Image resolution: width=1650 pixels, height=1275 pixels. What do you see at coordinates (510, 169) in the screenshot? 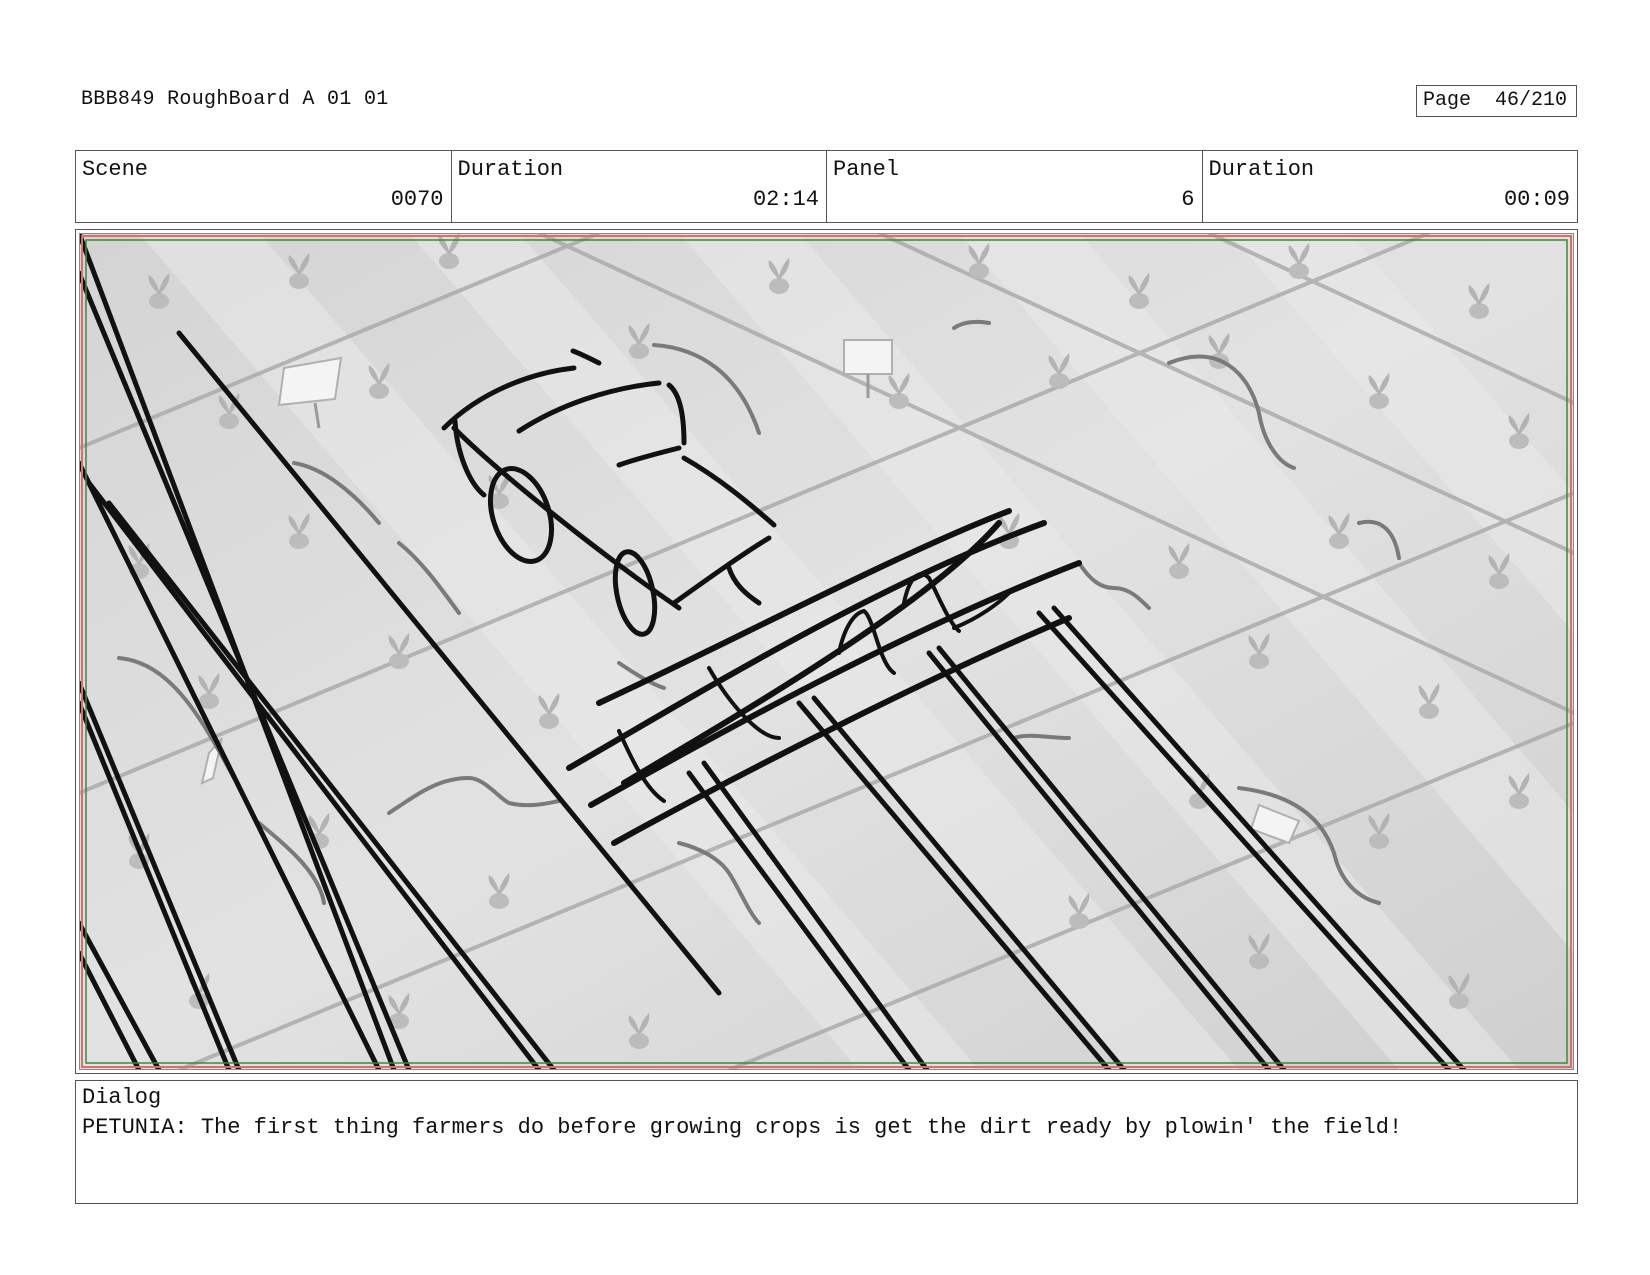
I see `scene-duration-label: Duration` at bounding box center [510, 169].